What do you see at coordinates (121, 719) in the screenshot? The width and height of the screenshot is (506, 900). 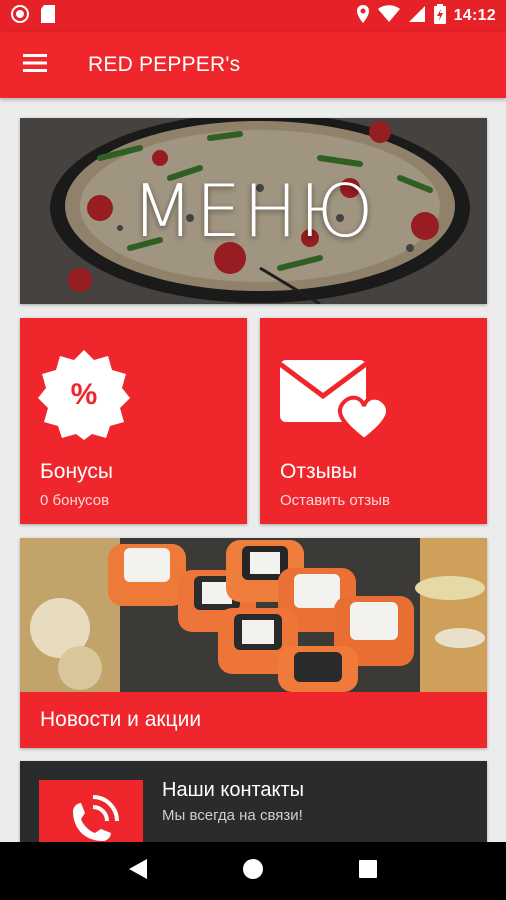 I see `news-label: Новости и акции` at bounding box center [121, 719].